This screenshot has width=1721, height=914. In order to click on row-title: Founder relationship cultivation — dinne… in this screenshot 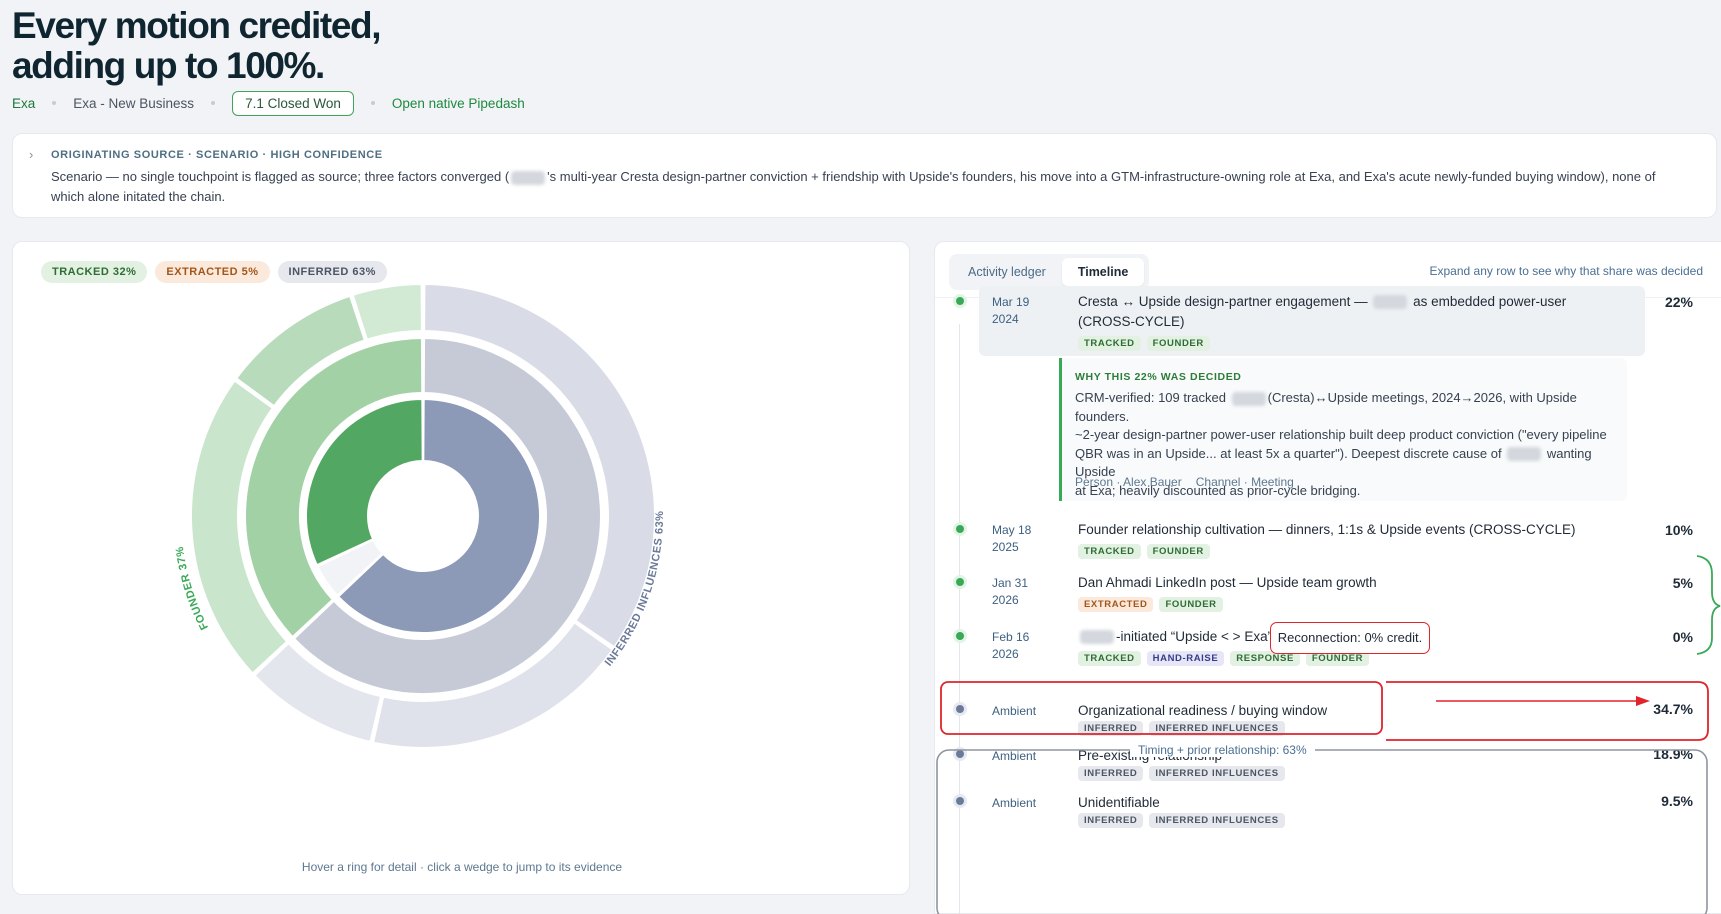, I will do `click(1327, 529)`.